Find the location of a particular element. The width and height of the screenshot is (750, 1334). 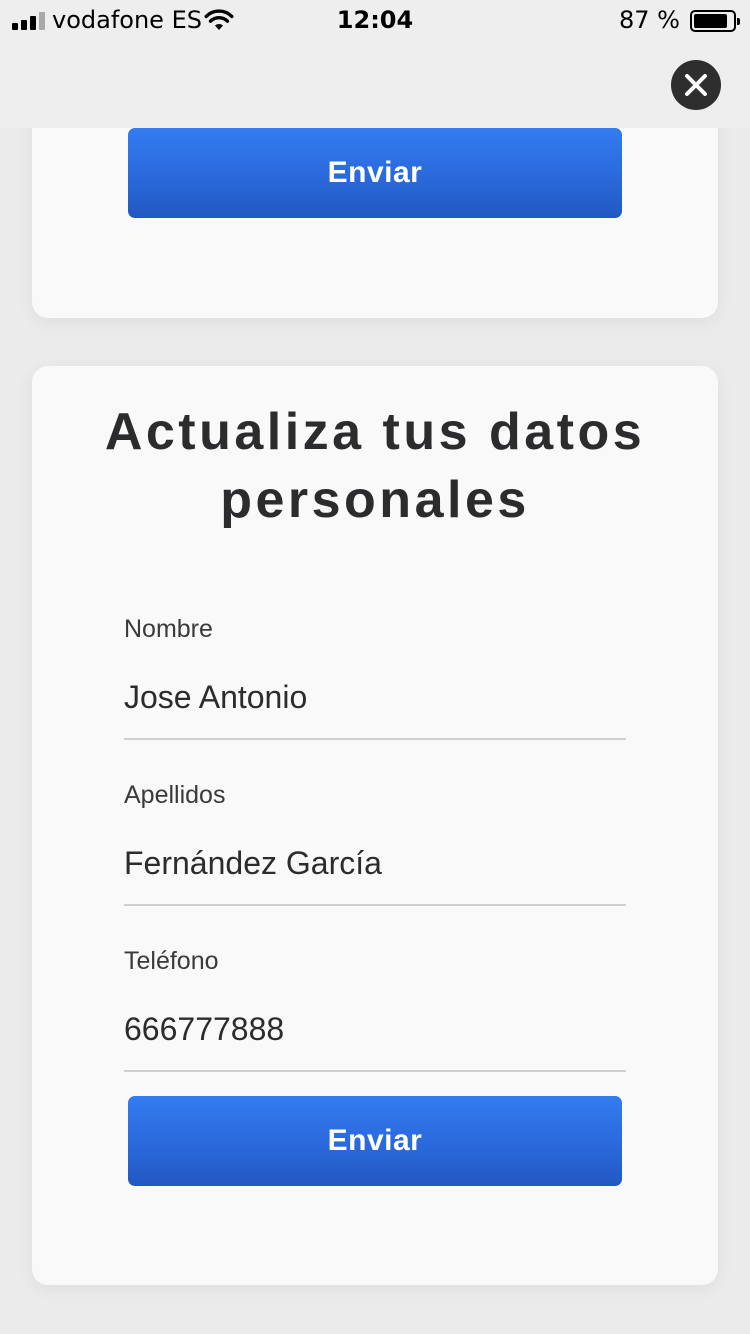

close-button is located at coordinates (696, 85).